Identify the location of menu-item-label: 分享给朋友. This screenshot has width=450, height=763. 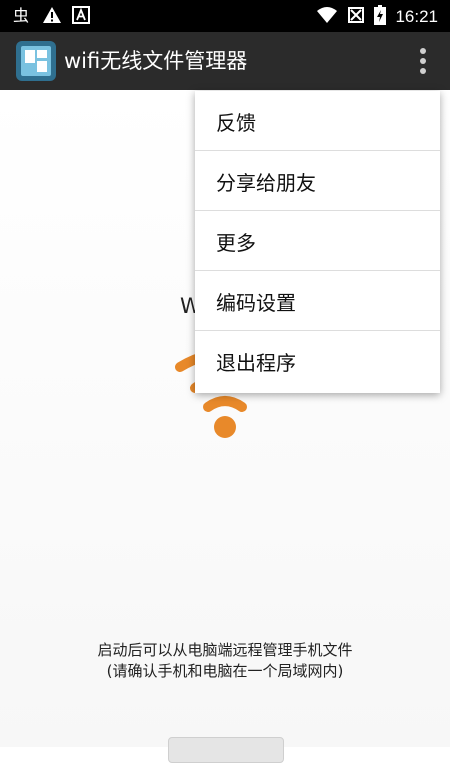
(266, 183).